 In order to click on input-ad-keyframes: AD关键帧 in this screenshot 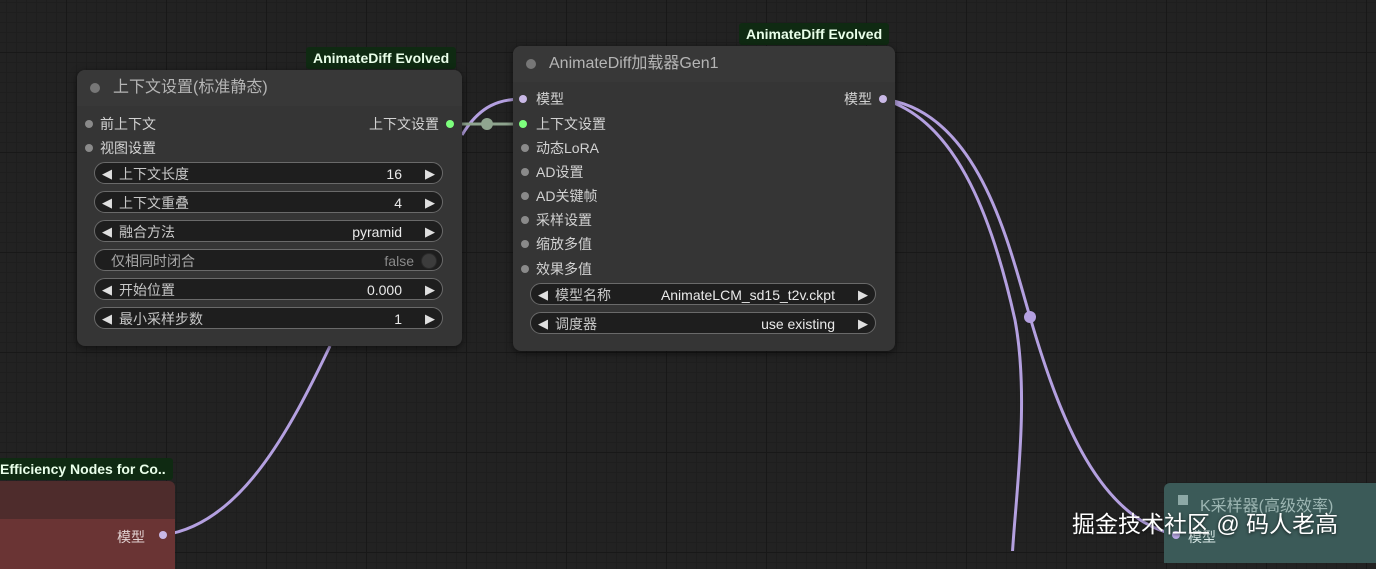, I will do `click(567, 196)`.